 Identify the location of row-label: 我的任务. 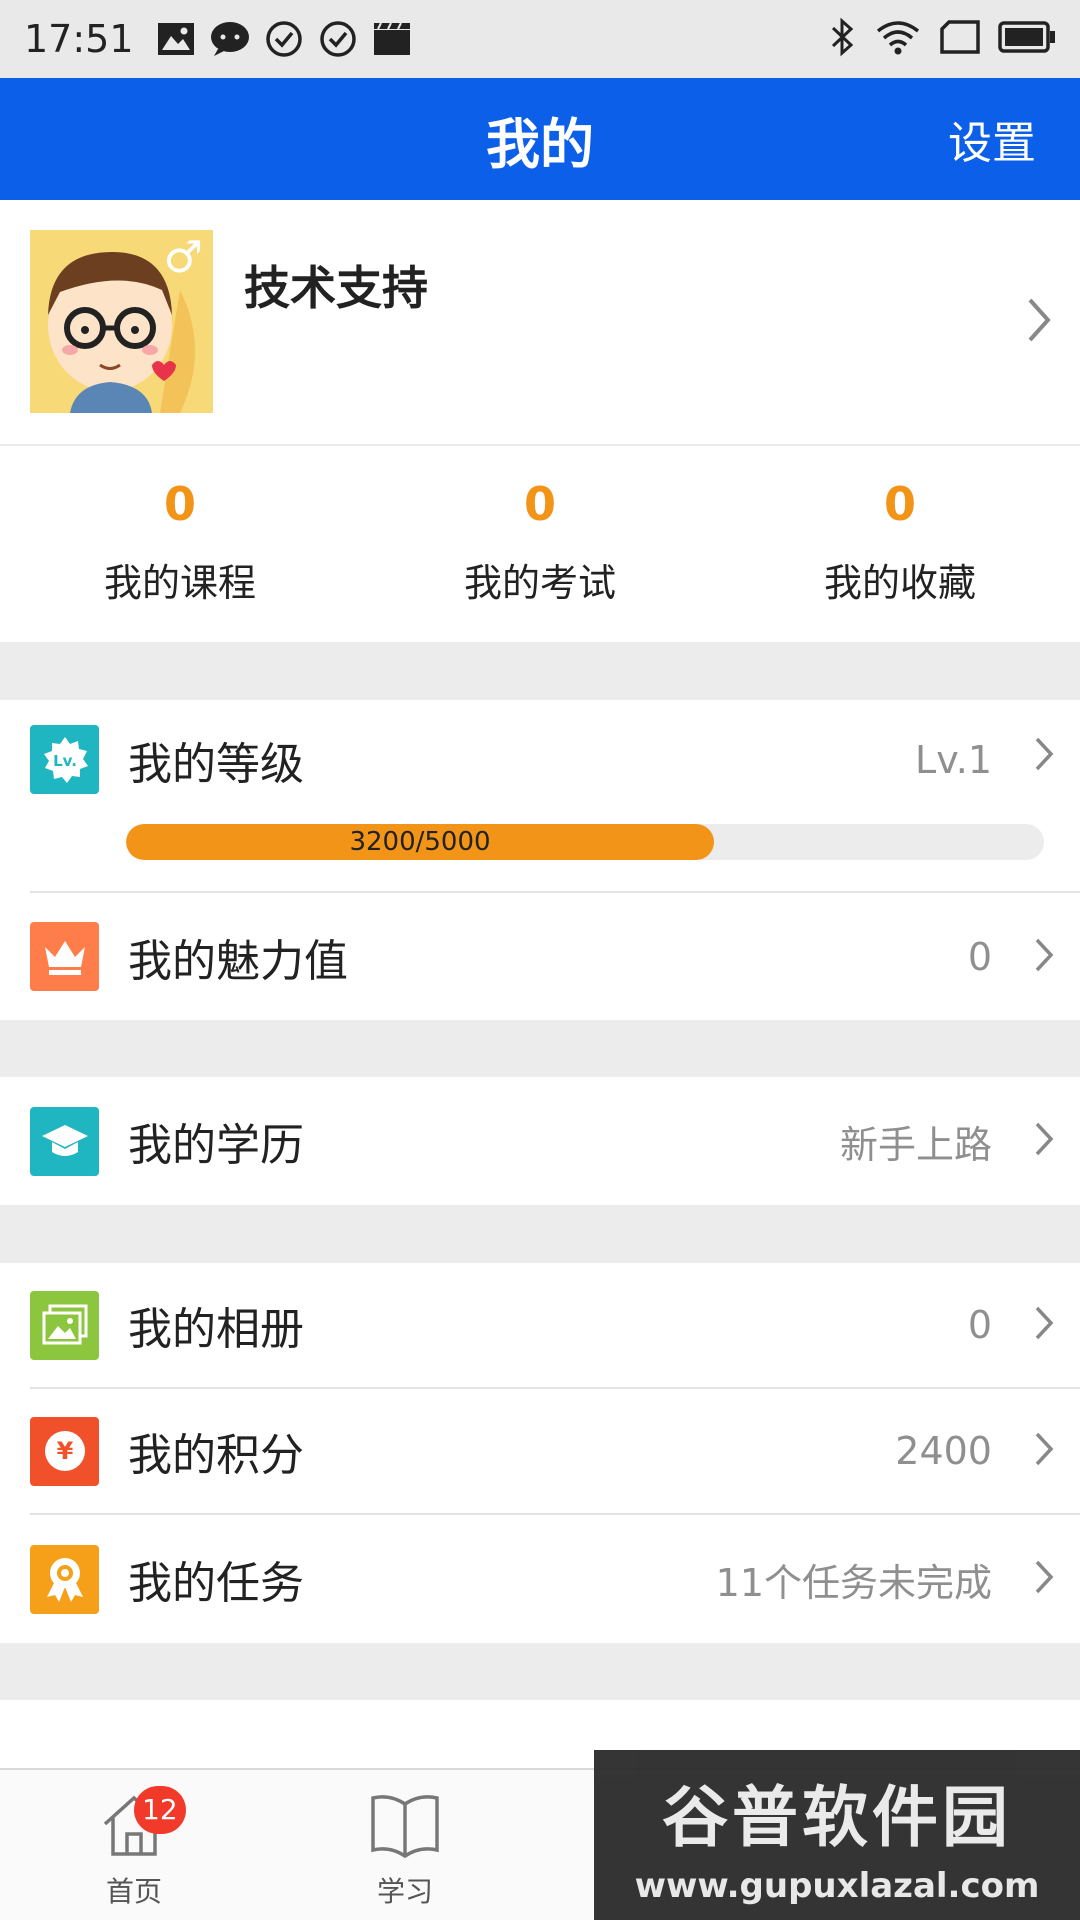
(216, 1583).